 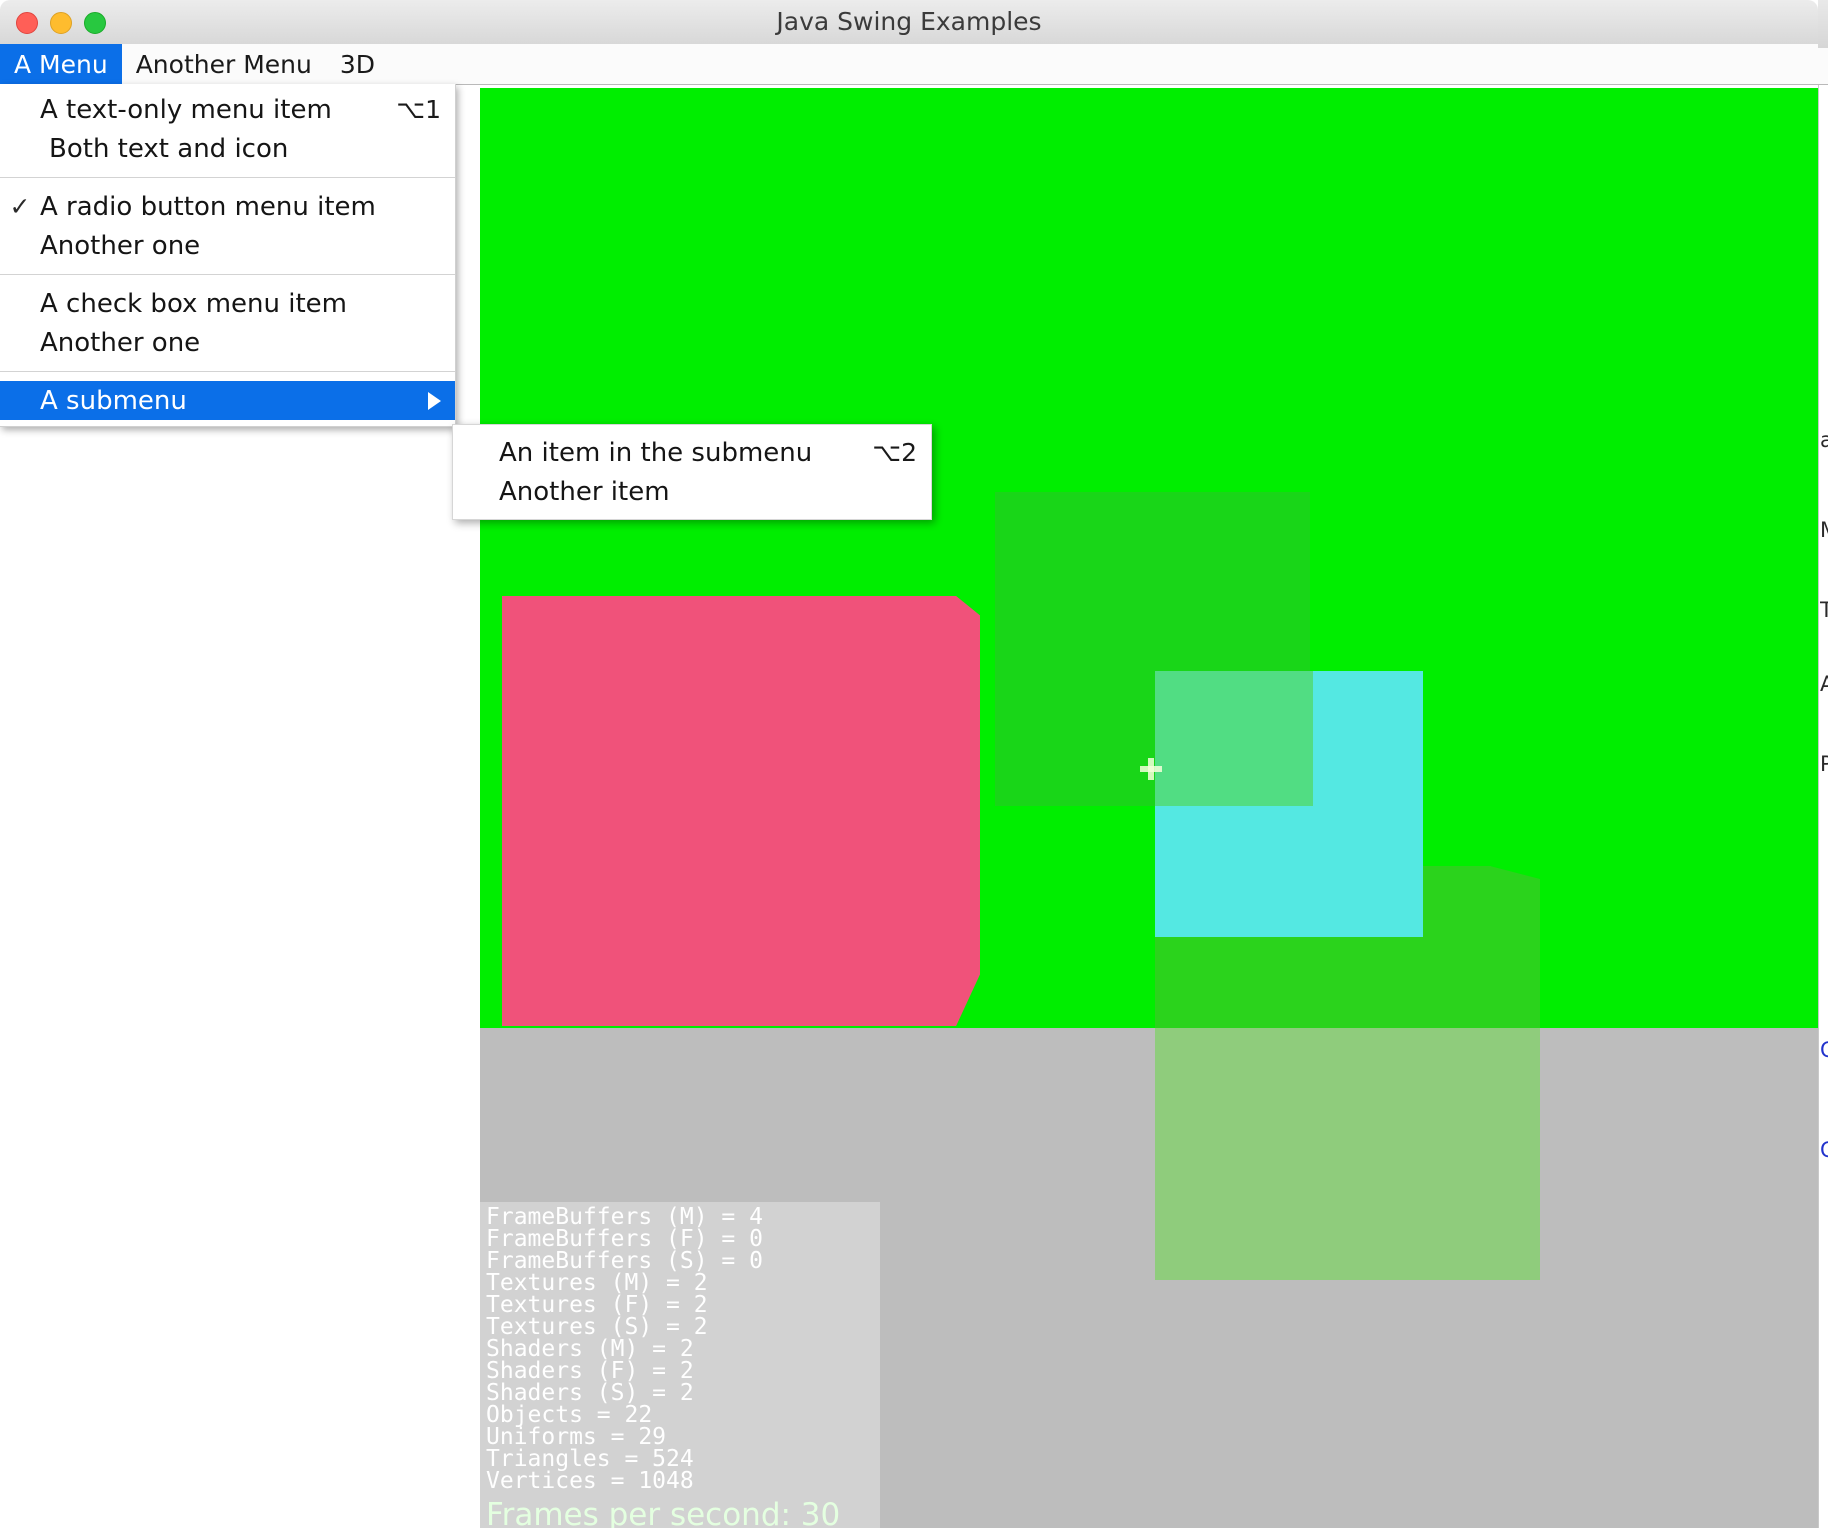 What do you see at coordinates (227, 245) in the screenshot?
I see `menu-item-radio-another-one: Another one` at bounding box center [227, 245].